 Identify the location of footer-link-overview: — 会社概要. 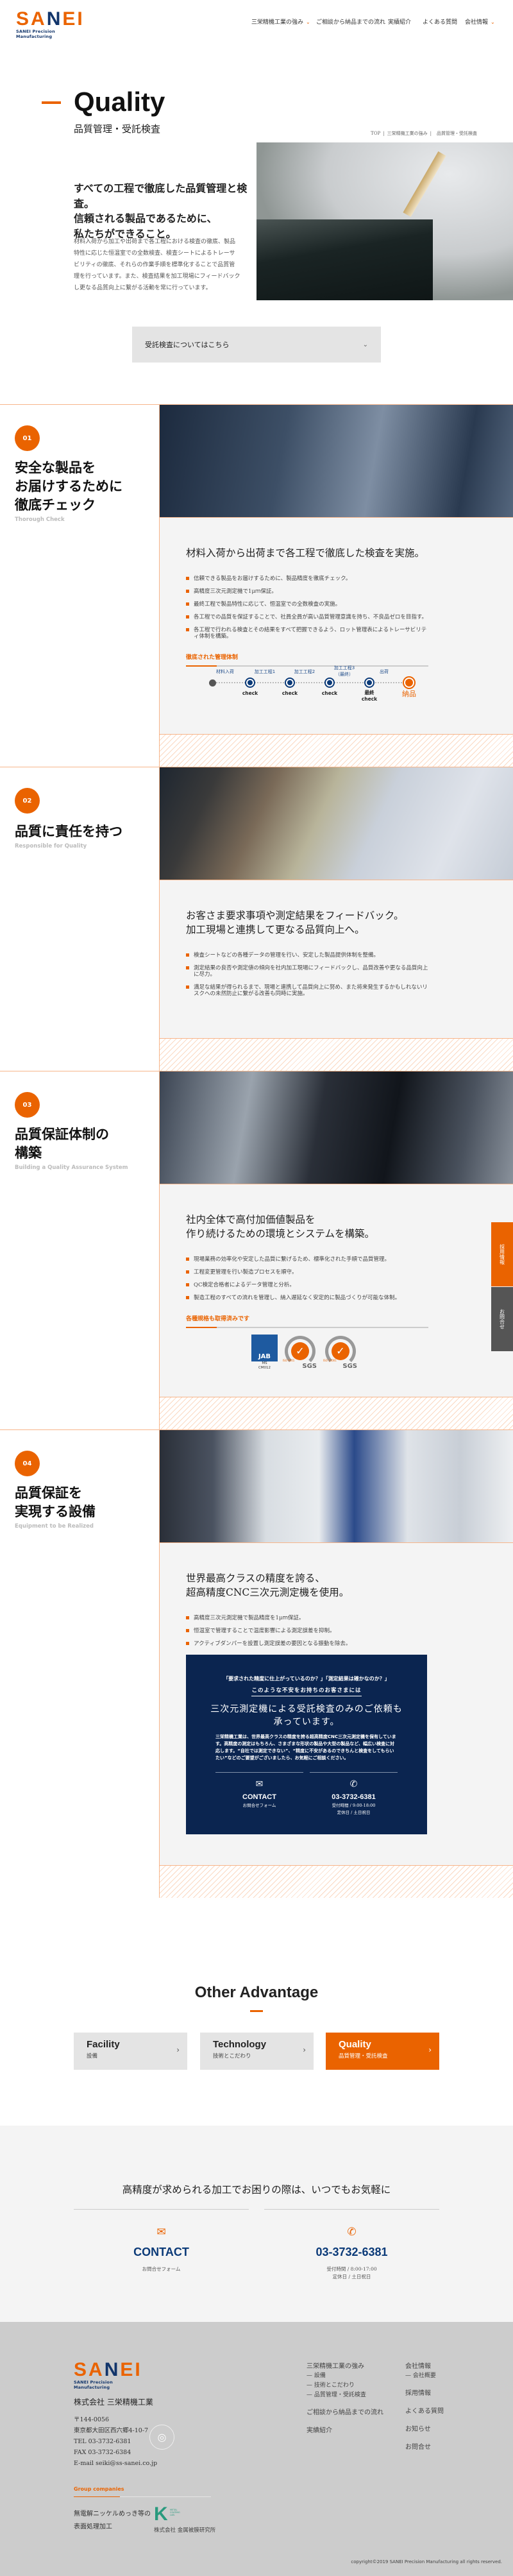
(424, 2376).